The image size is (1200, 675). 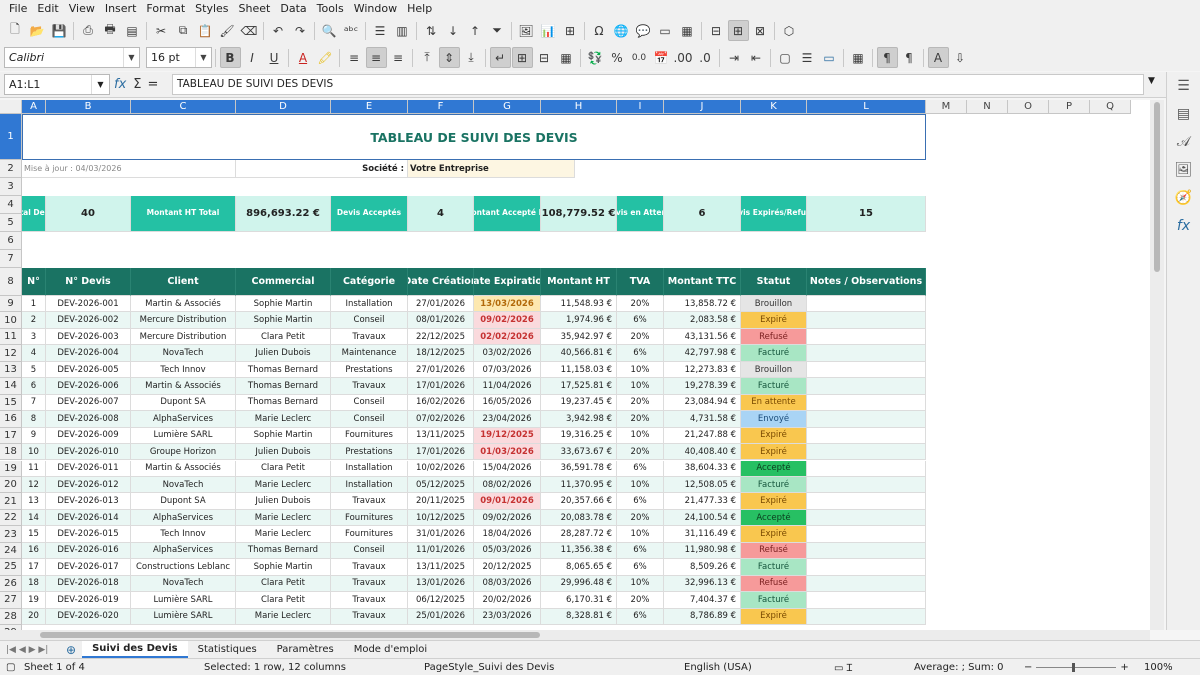 I want to click on row-header: 12, so click(x=11, y=353).